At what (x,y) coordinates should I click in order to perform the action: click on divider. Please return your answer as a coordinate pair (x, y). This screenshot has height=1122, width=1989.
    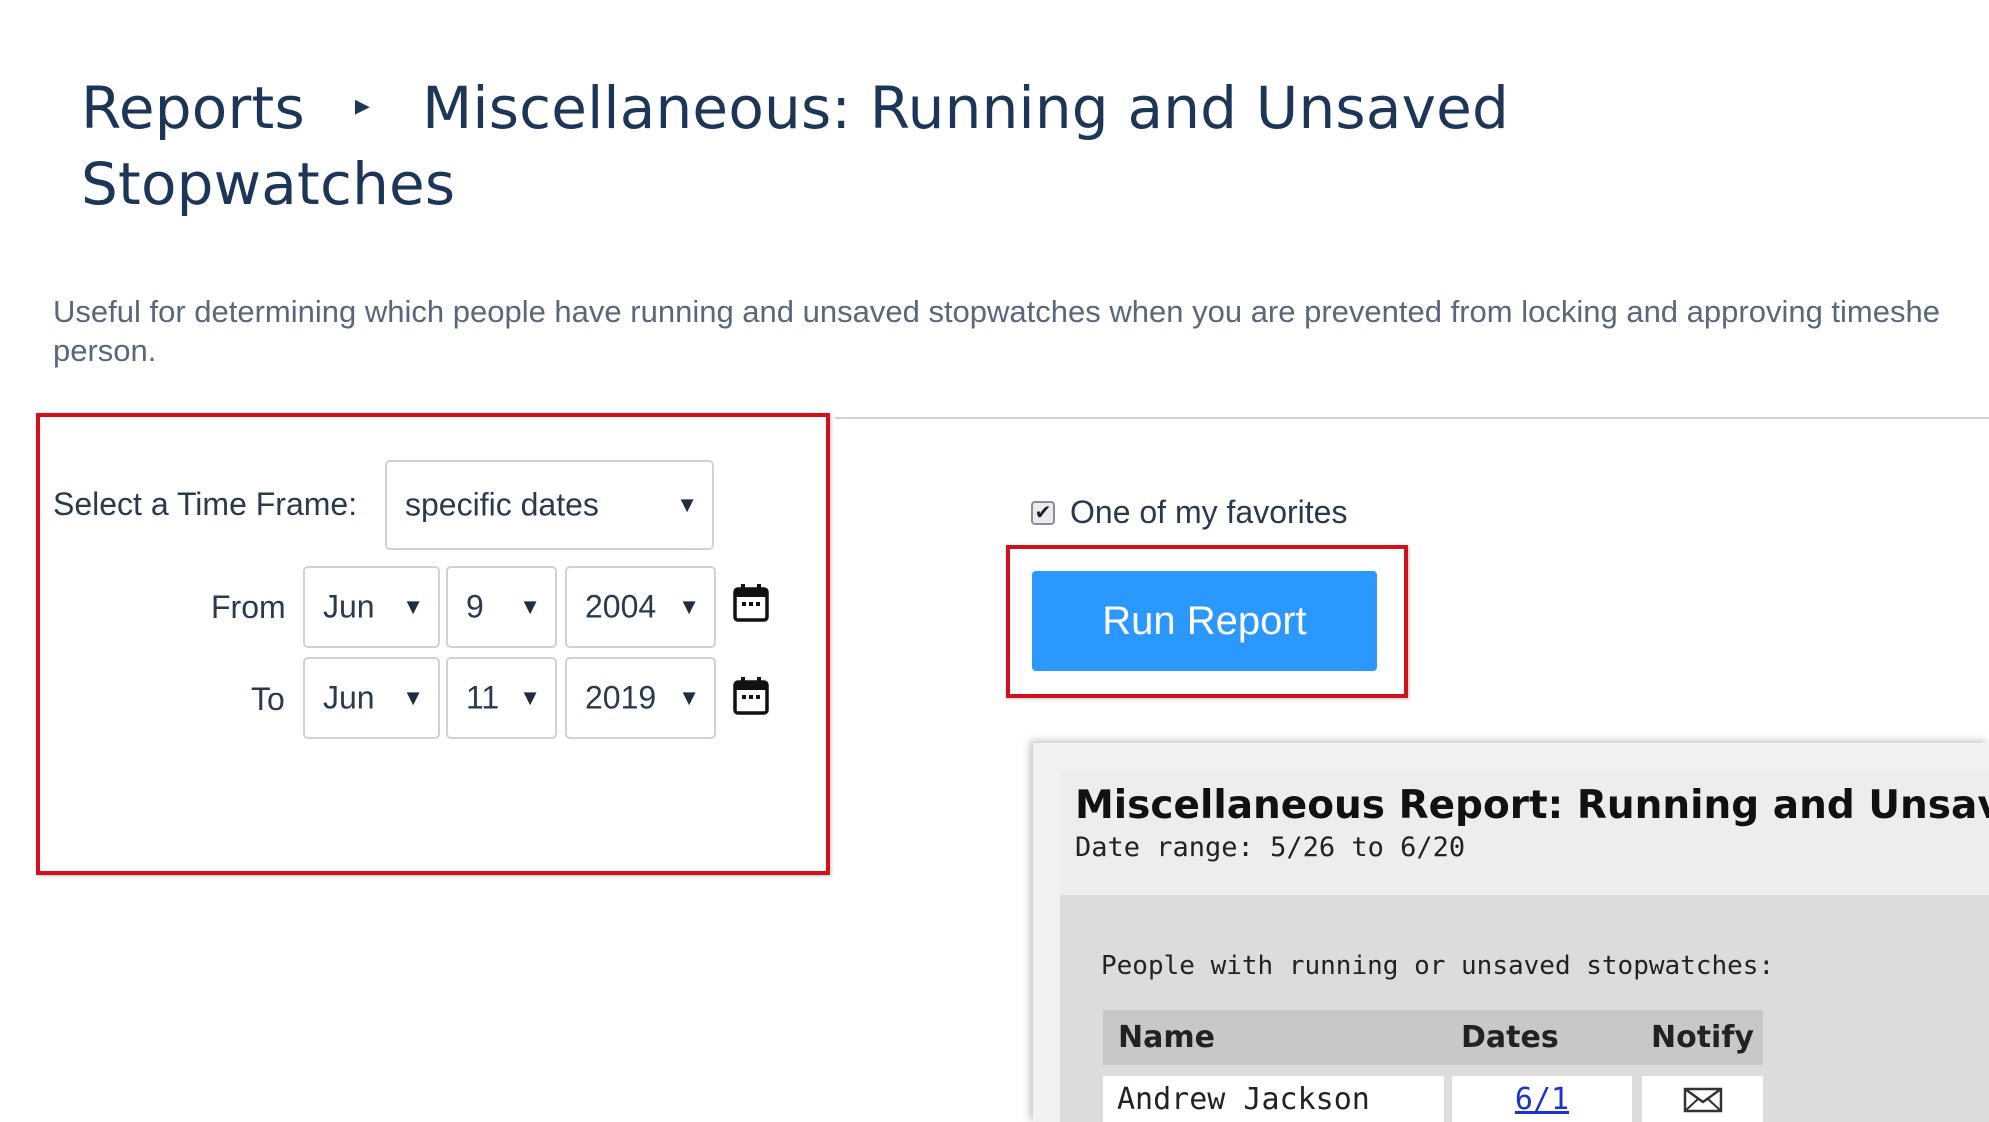
    Looking at the image, I should click on (1412, 418).